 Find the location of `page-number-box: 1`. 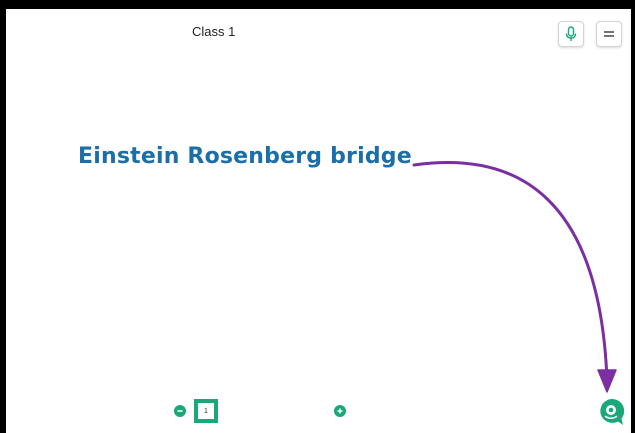

page-number-box: 1 is located at coordinates (206, 411).